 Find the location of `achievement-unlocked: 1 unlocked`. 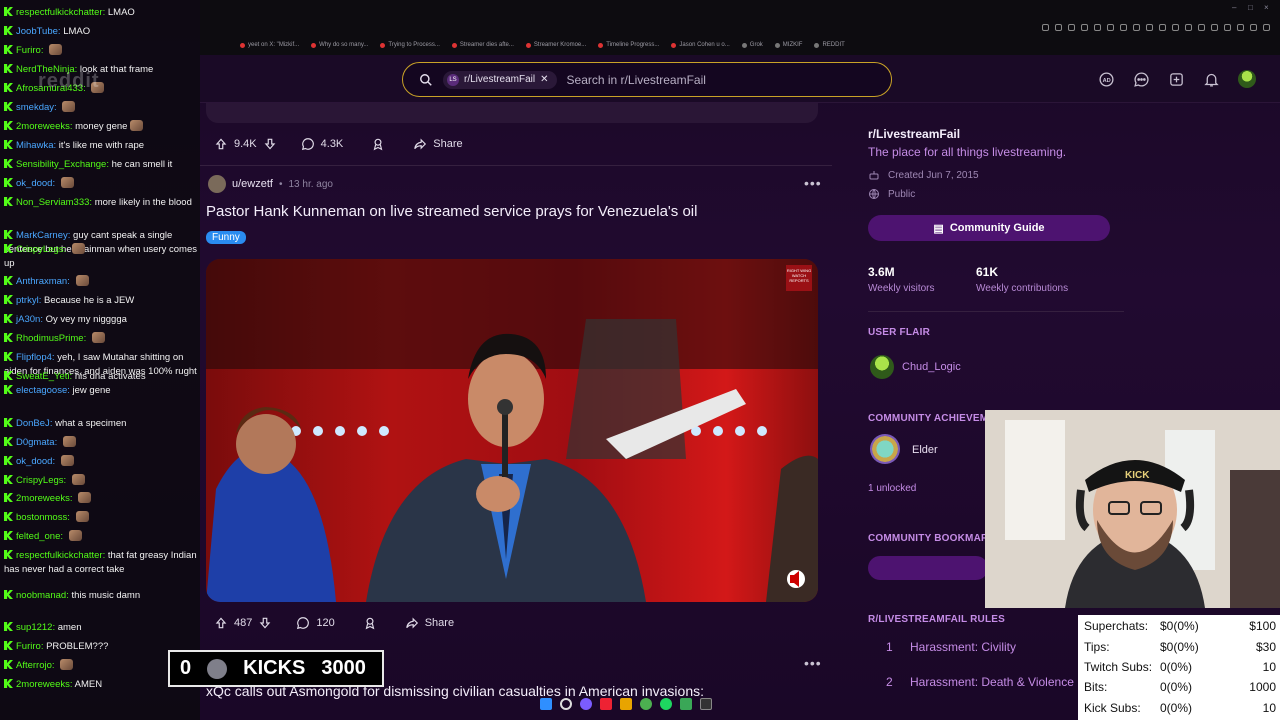

achievement-unlocked: 1 unlocked is located at coordinates (892, 488).